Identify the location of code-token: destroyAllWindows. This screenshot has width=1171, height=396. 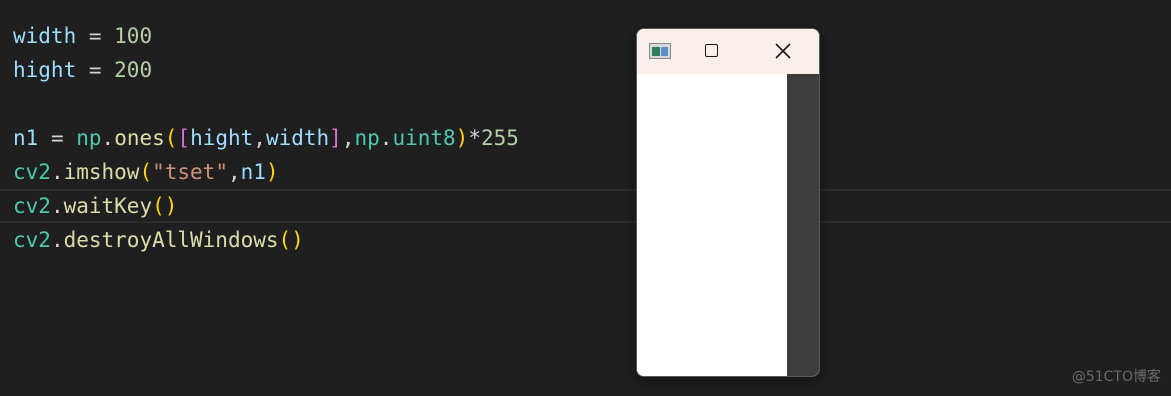
(171, 240).